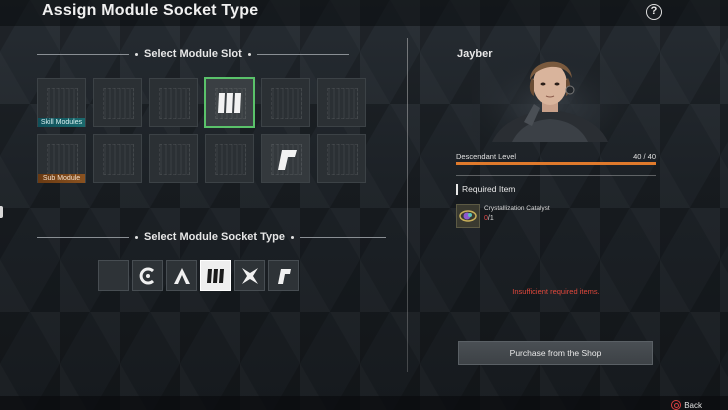 The width and height of the screenshot is (728, 410). I want to click on skill-modules-label: Skill Modules, so click(61, 122).